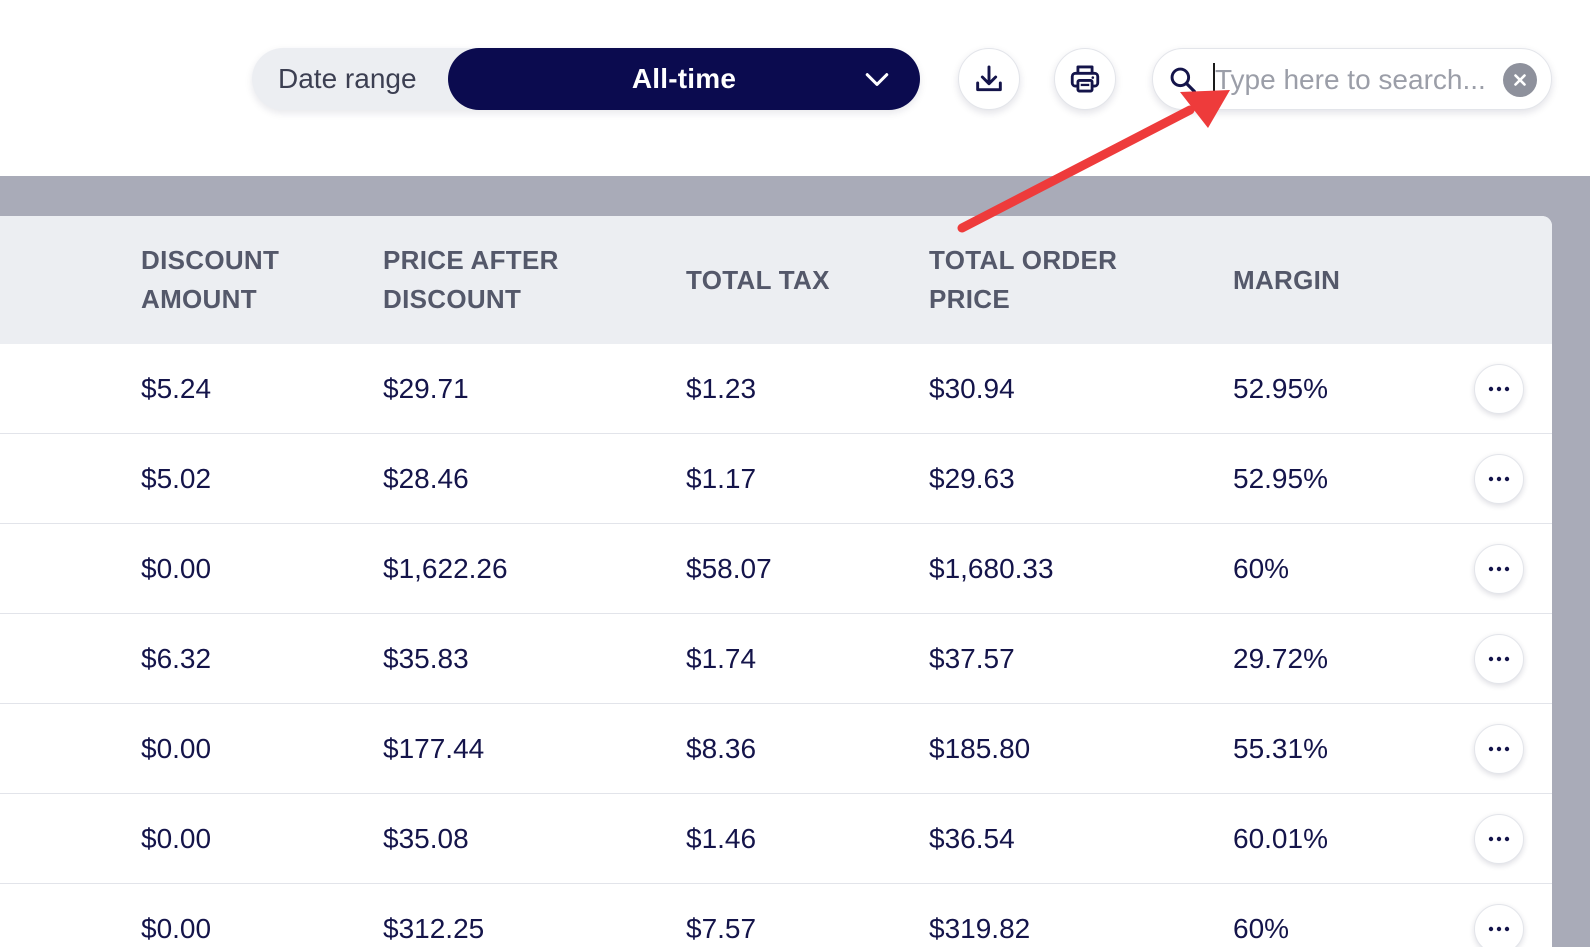 Image resolution: width=1590 pixels, height=947 pixels. Describe the element at coordinates (426, 658) in the screenshot. I see `cell-price-after-discount: $35.83` at that location.